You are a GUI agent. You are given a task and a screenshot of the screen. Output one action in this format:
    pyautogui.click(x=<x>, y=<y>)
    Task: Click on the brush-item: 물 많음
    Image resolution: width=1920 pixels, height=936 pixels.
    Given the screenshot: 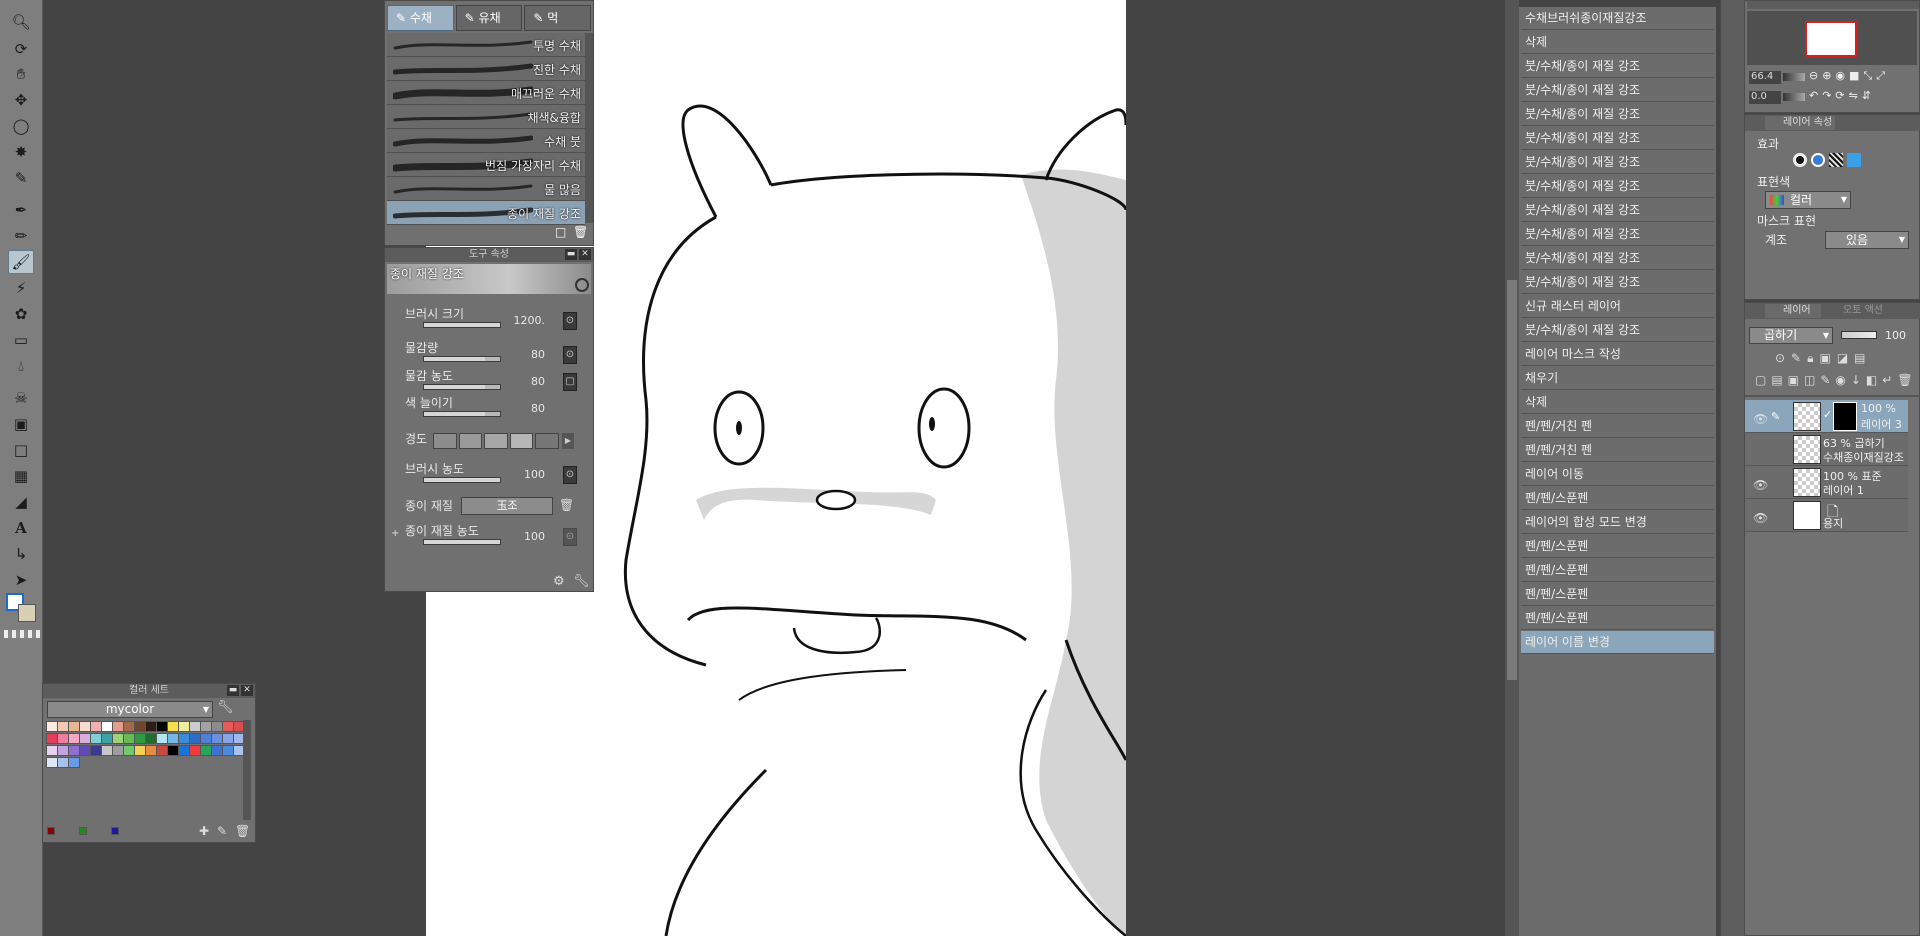 What is the action you would take?
    pyautogui.click(x=486, y=189)
    